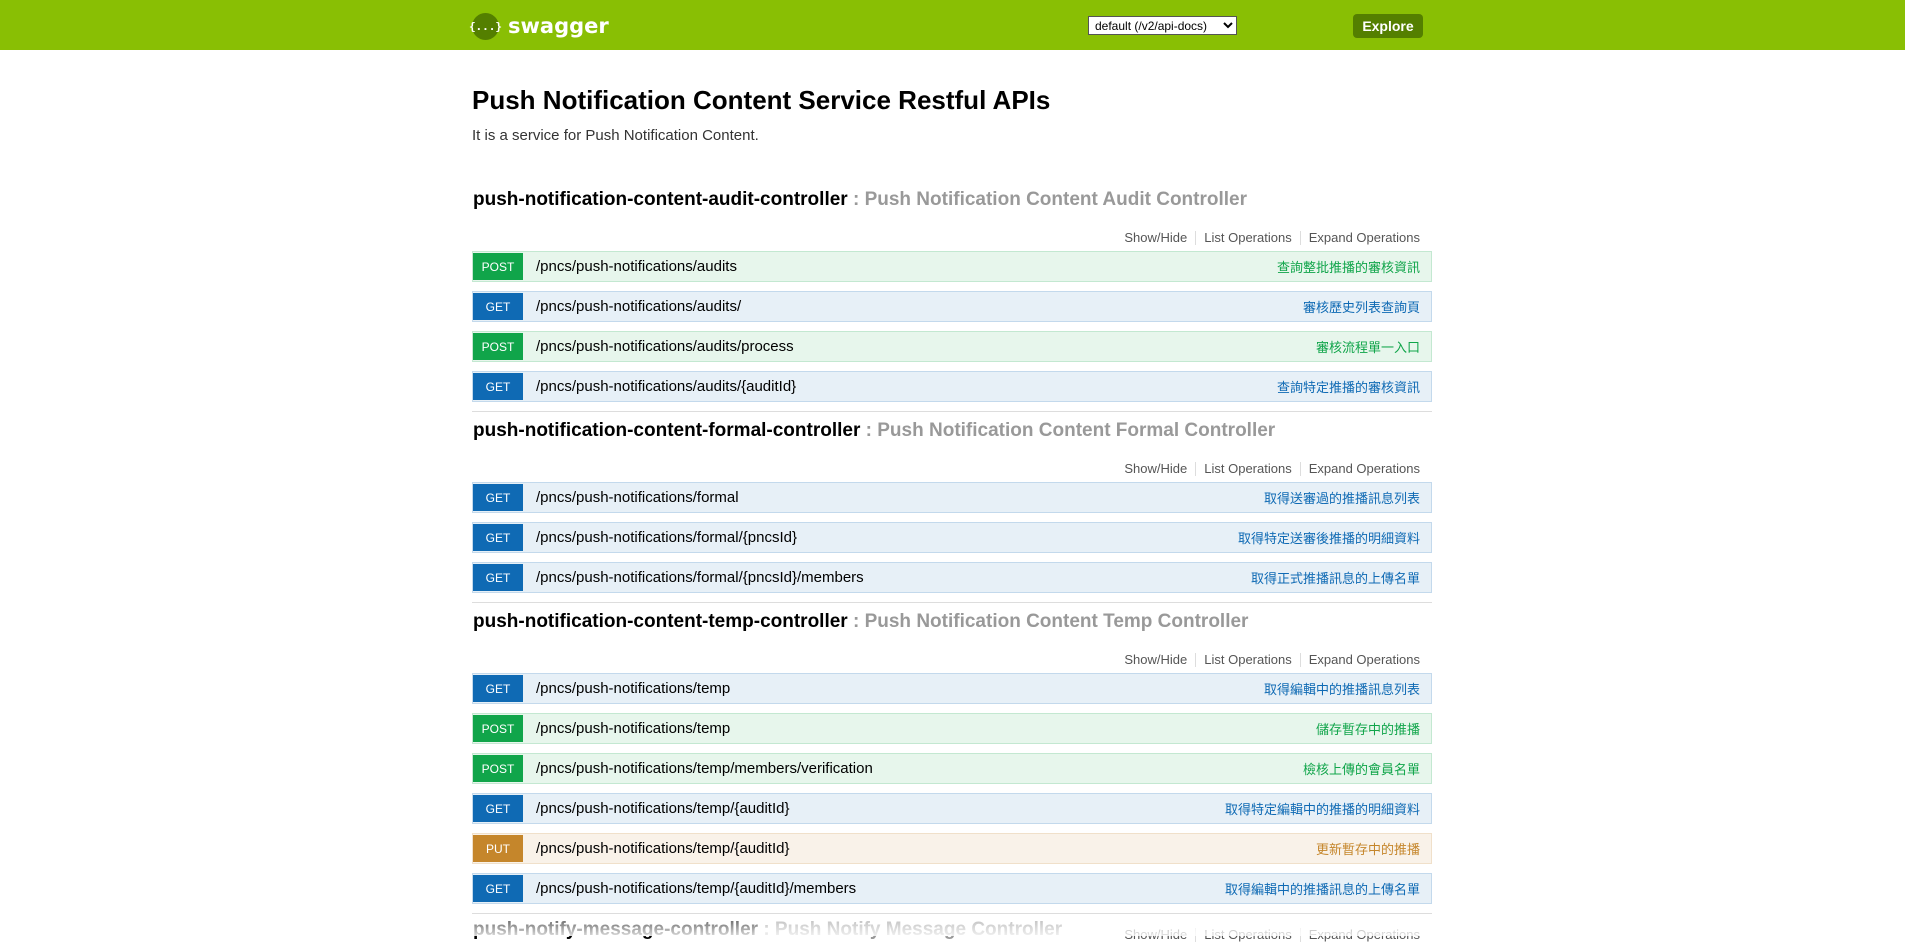 This screenshot has height=942, width=1905. Describe the element at coordinates (900, 497) in the screenshot. I see `operation-path: /pncs/push-notifications/formal` at that location.